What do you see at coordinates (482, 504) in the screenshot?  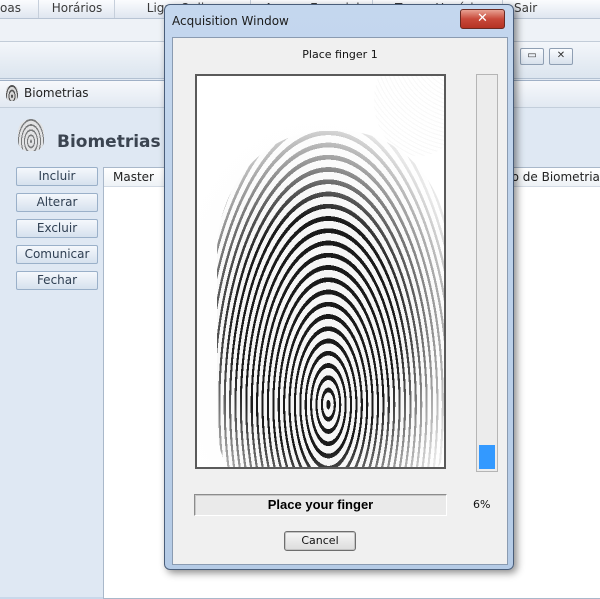 I see `quality-percent: 6%` at bounding box center [482, 504].